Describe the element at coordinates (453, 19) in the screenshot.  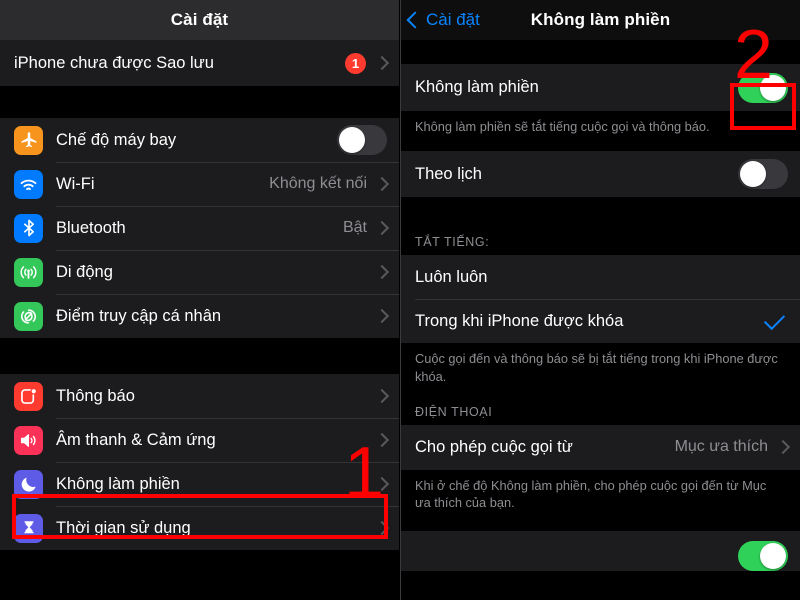
I see `back-button-label: Cài đặt` at that location.